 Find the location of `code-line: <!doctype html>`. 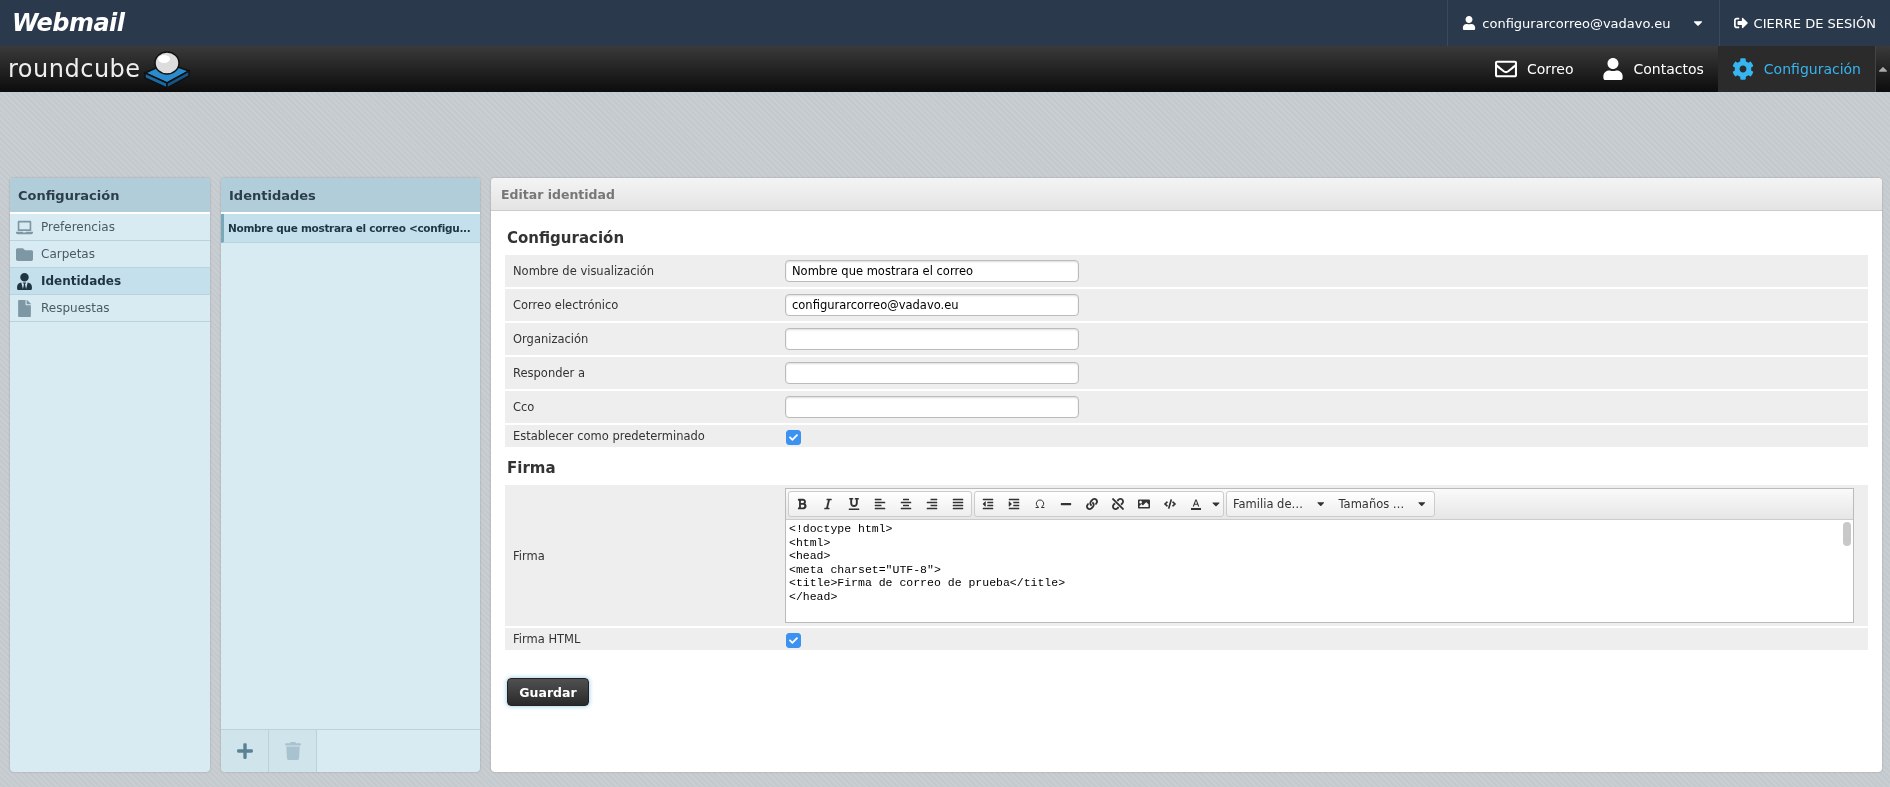

code-line: <!doctype html> is located at coordinates (841, 529).